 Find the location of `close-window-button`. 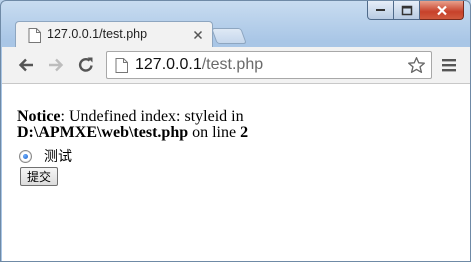

close-window-button is located at coordinates (442, 10).